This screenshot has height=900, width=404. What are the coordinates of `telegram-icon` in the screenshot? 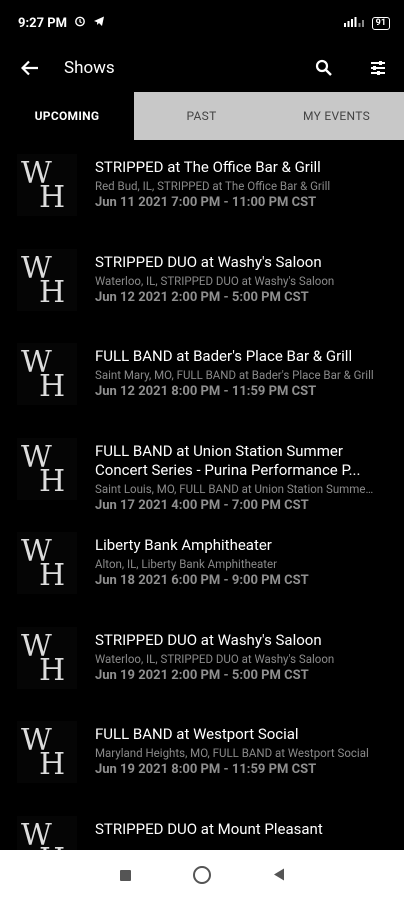 It's located at (99, 23).